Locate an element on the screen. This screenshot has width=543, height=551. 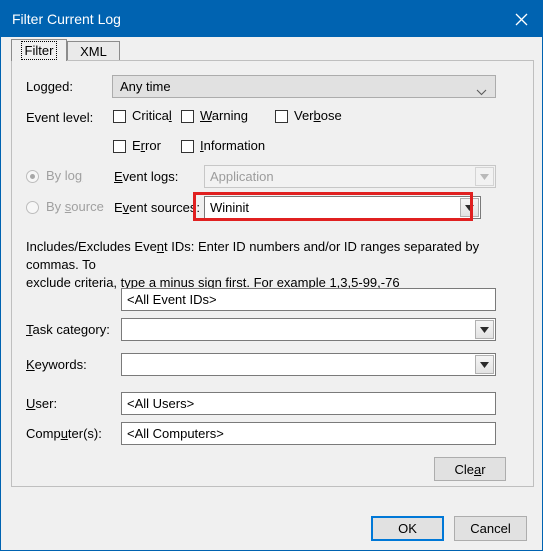
tab-filter: Filter is located at coordinates (39, 50).